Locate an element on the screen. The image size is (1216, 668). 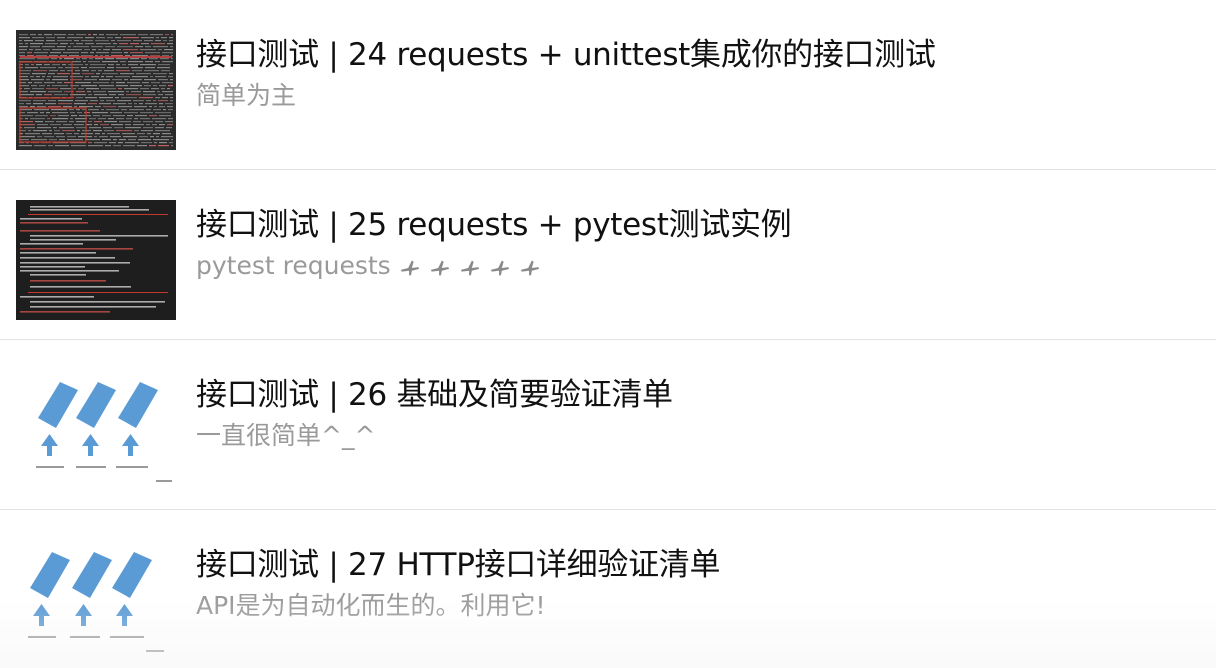
article-title: 接口测试 | 27 HTTP接口详细验证清单 is located at coordinates (458, 565).